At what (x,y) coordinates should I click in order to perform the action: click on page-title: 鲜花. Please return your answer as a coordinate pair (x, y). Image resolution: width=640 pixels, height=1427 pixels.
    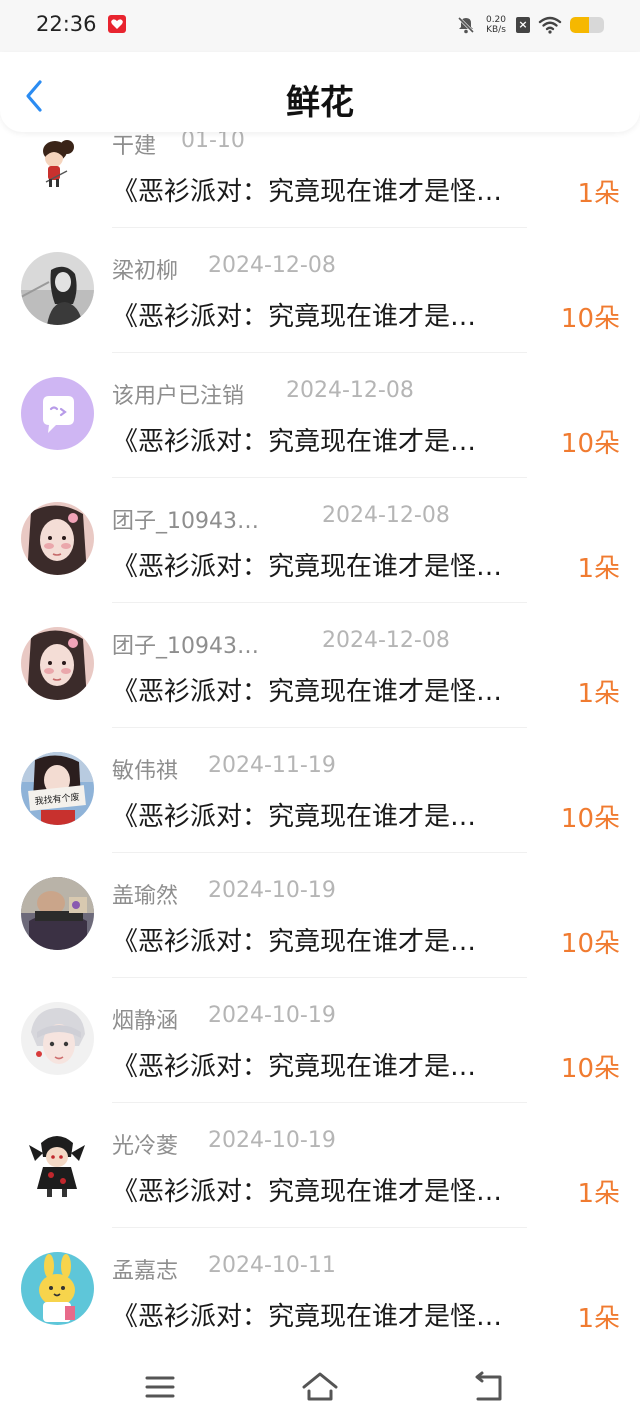
    Looking at the image, I should click on (320, 103).